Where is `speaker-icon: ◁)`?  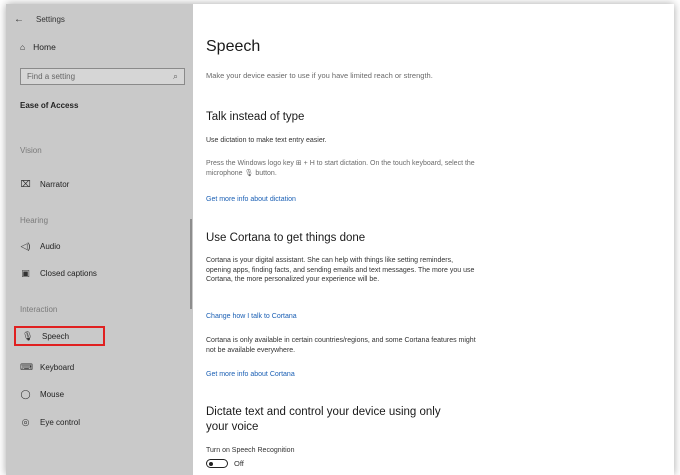 speaker-icon: ◁) is located at coordinates (25, 245).